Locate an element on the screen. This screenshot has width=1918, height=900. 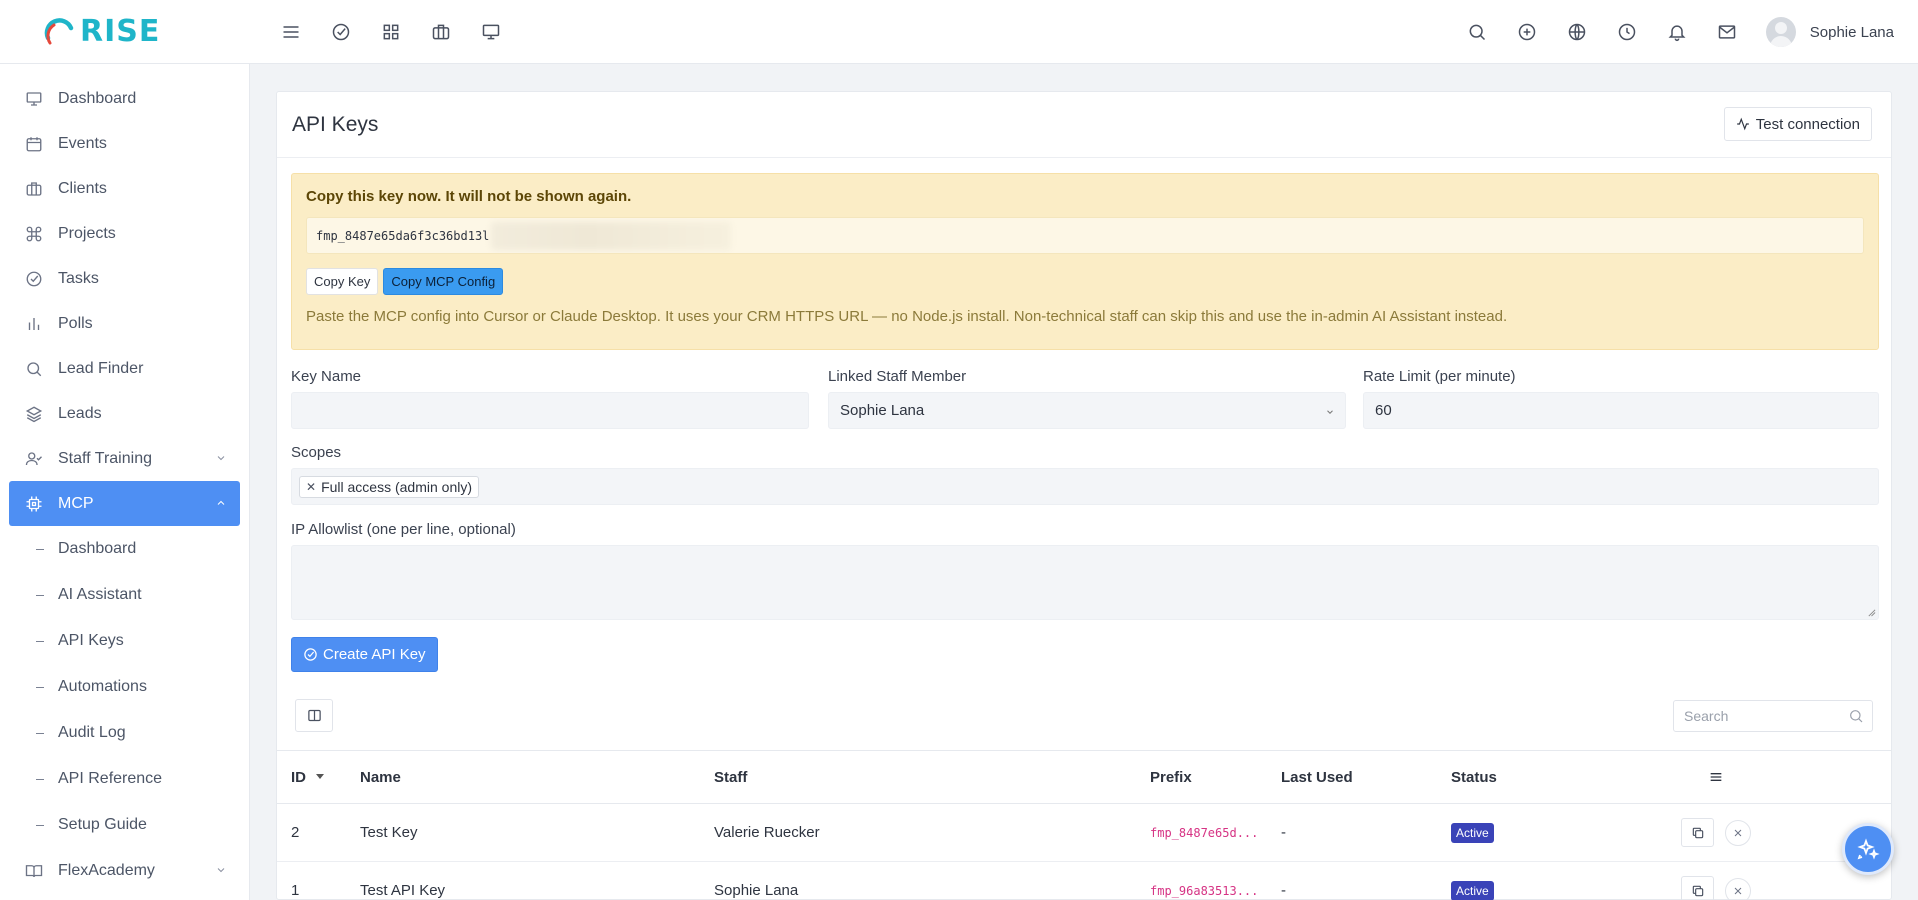
sidebar-item-mcp: MCP is located at coordinates (124, 503).